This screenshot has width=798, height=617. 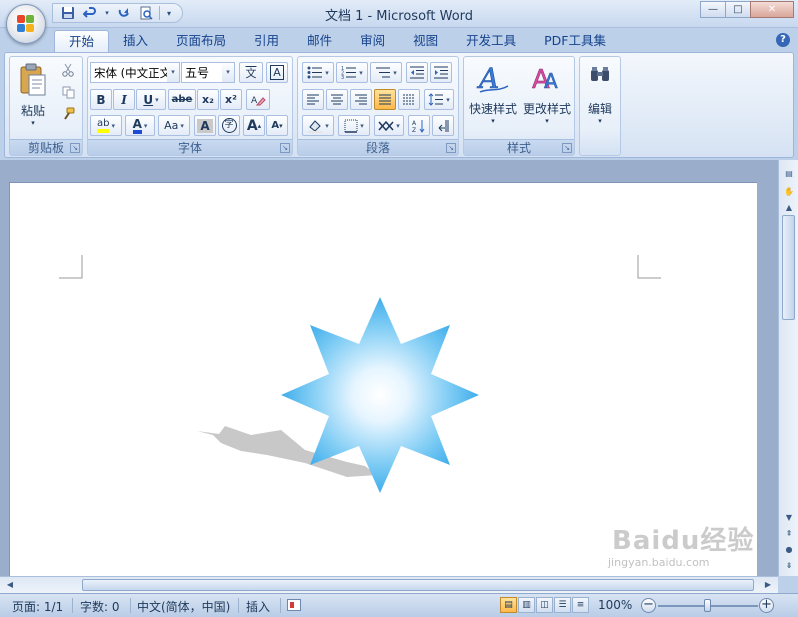 What do you see at coordinates (137, 126) in the screenshot?
I see `font-color-icon: A` at bounding box center [137, 126].